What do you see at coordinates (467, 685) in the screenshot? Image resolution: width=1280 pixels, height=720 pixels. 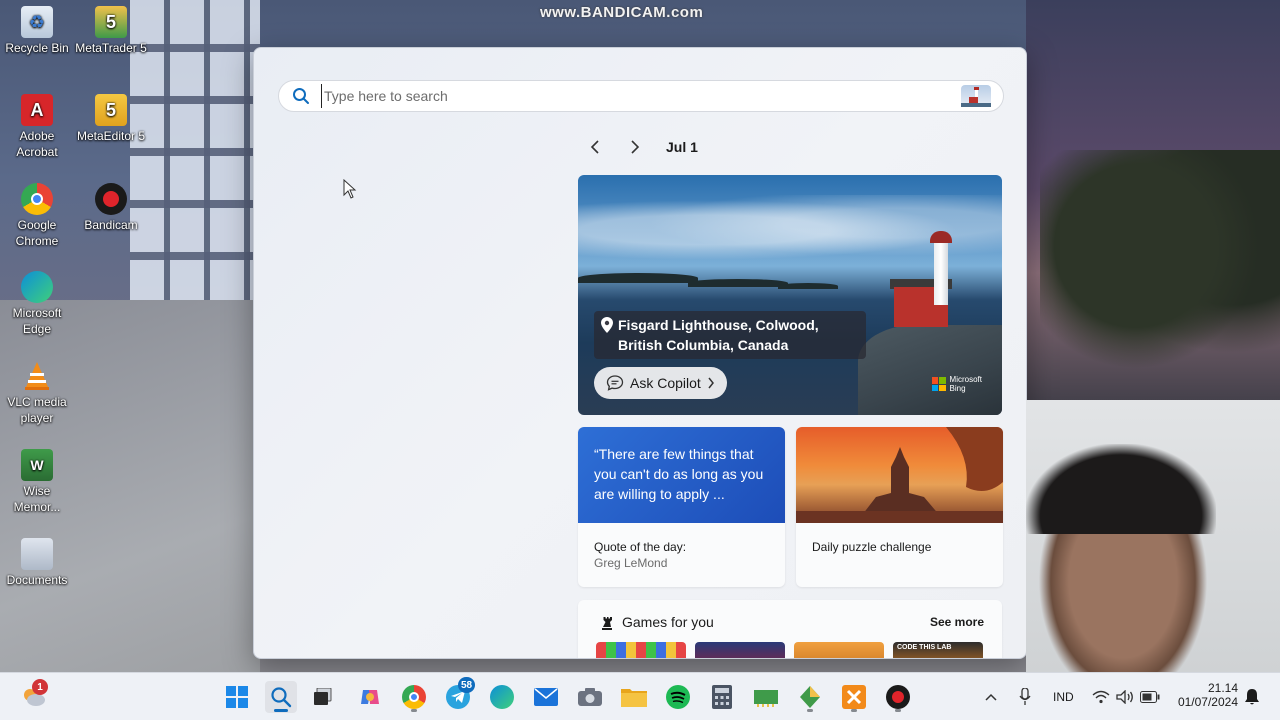 I see `telegram-badge: 58` at bounding box center [467, 685].